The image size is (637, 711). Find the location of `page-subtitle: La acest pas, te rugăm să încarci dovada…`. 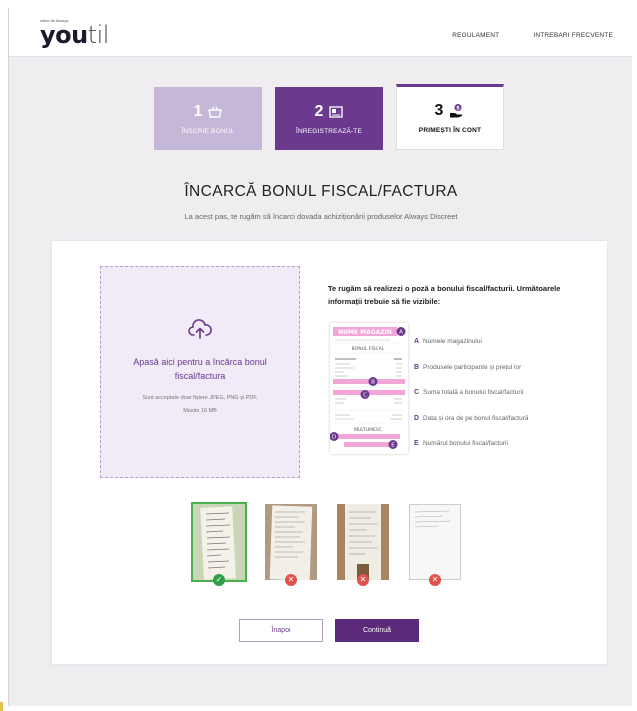

page-subtitle: La acest pas, te rugăm să încarci dovada… is located at coordinates (321, 216).